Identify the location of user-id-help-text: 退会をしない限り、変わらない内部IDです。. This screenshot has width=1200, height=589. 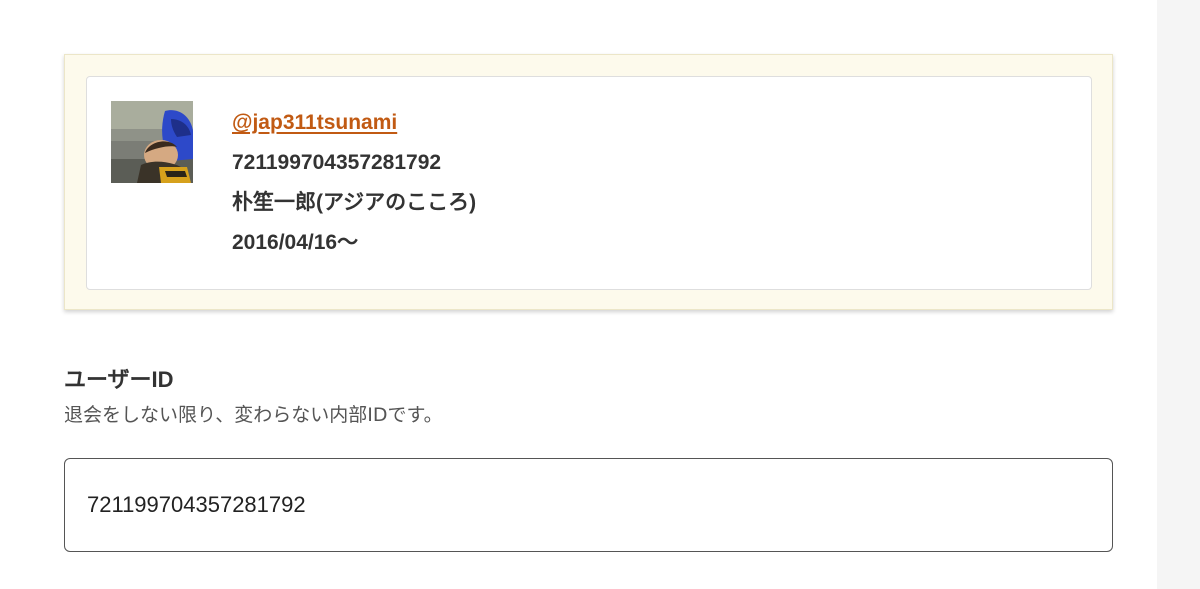
(253, 415).